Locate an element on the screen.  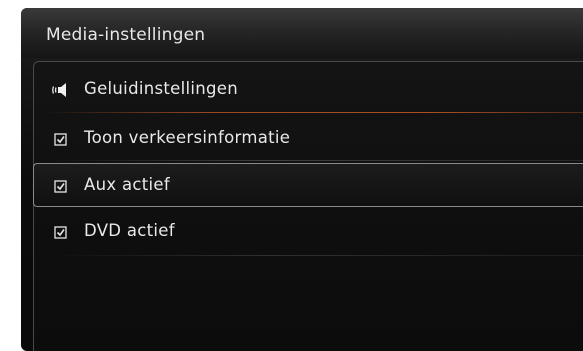
menu-item-sound-settings: Geluidinstellingen is located at coordinates (308, 90).